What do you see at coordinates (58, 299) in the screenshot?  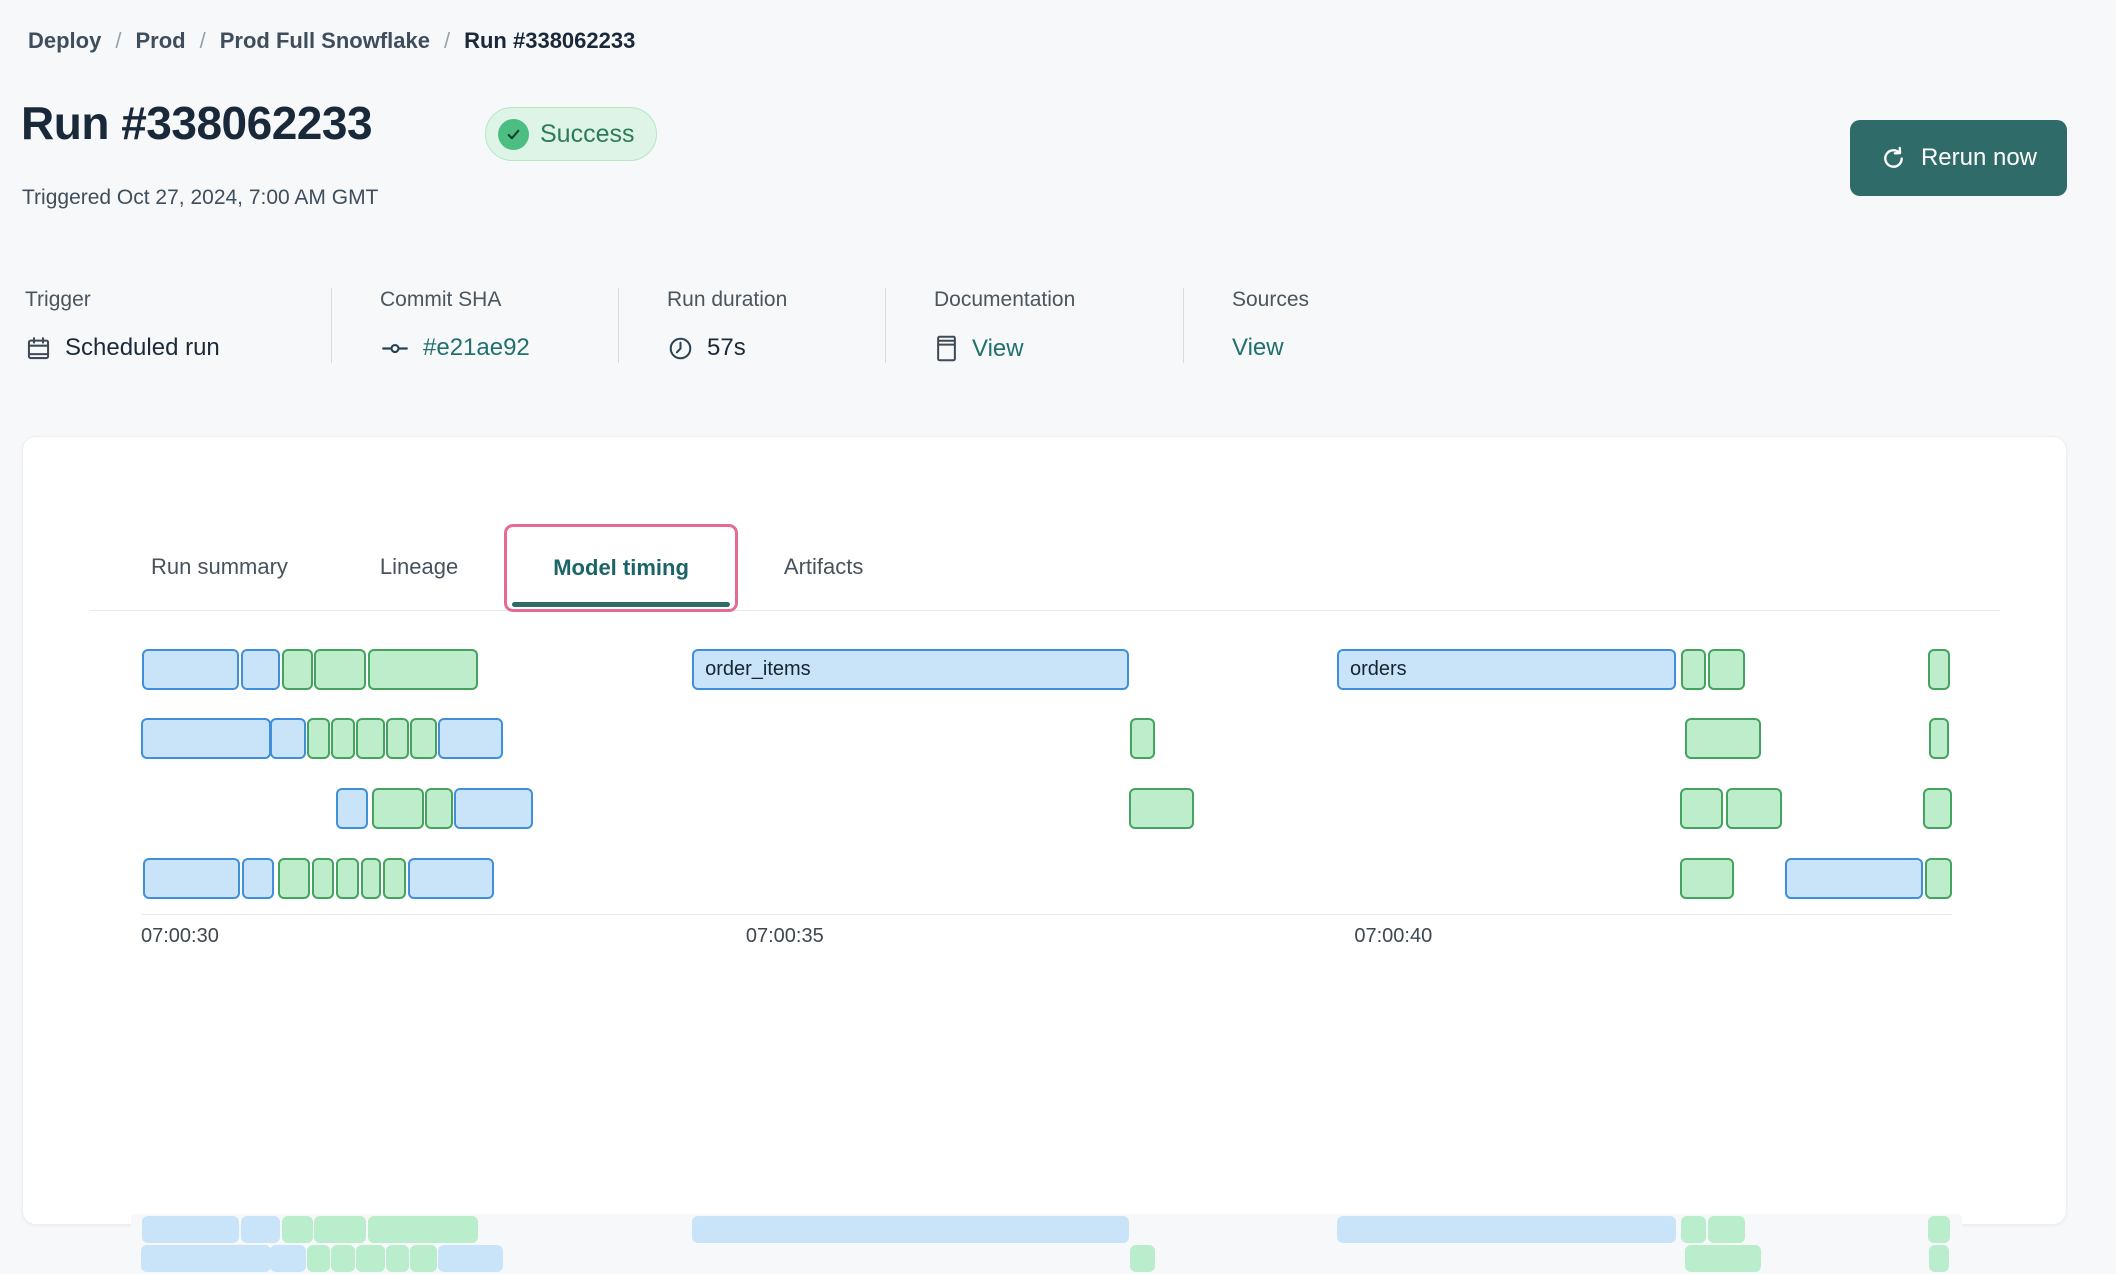 I see `metadata-label: Trigger` at bounding box center [58, 299].